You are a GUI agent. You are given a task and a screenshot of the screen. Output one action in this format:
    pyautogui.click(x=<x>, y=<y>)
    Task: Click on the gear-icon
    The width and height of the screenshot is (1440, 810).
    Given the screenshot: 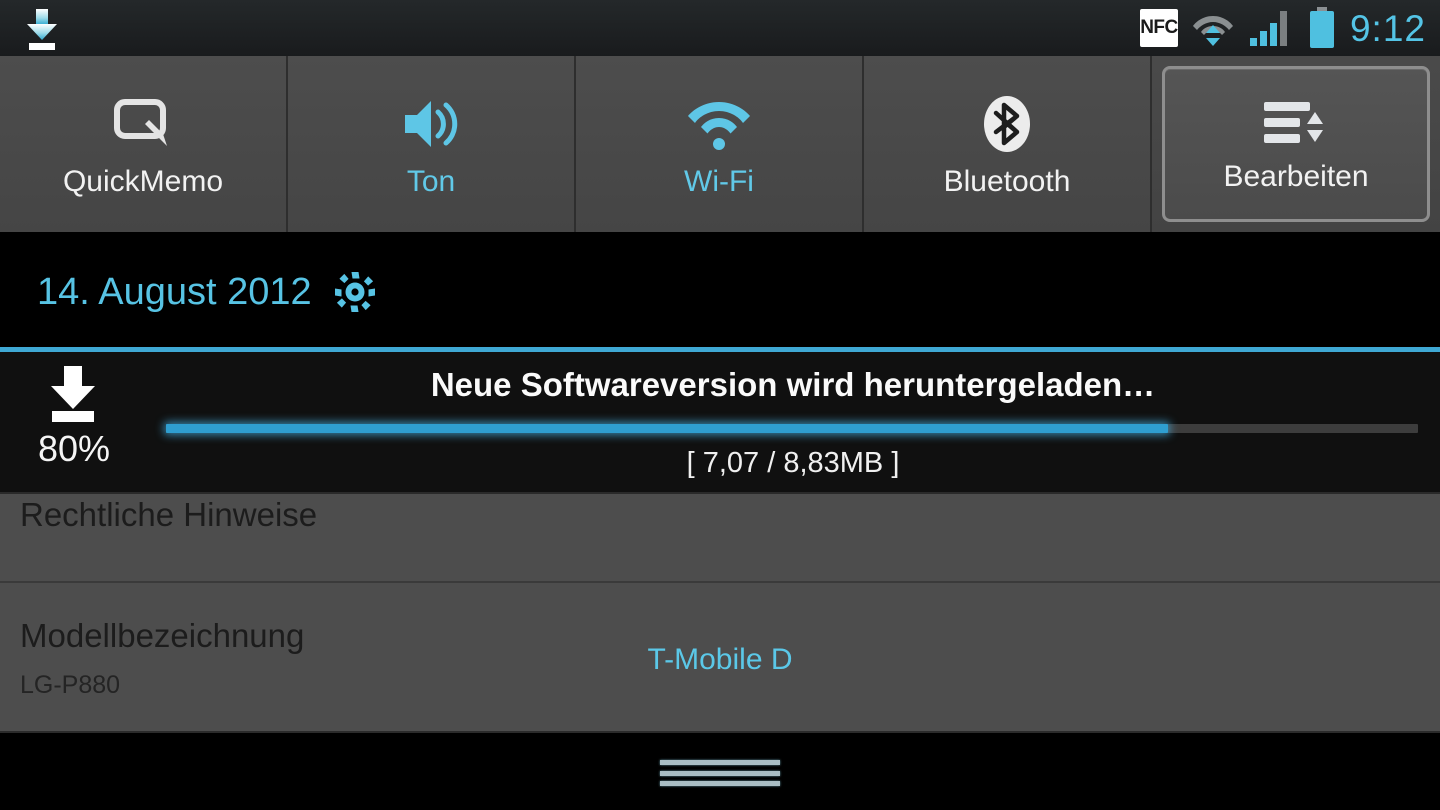 What is the action you would take?
    pyautogui.click(x=355, y=292)
    